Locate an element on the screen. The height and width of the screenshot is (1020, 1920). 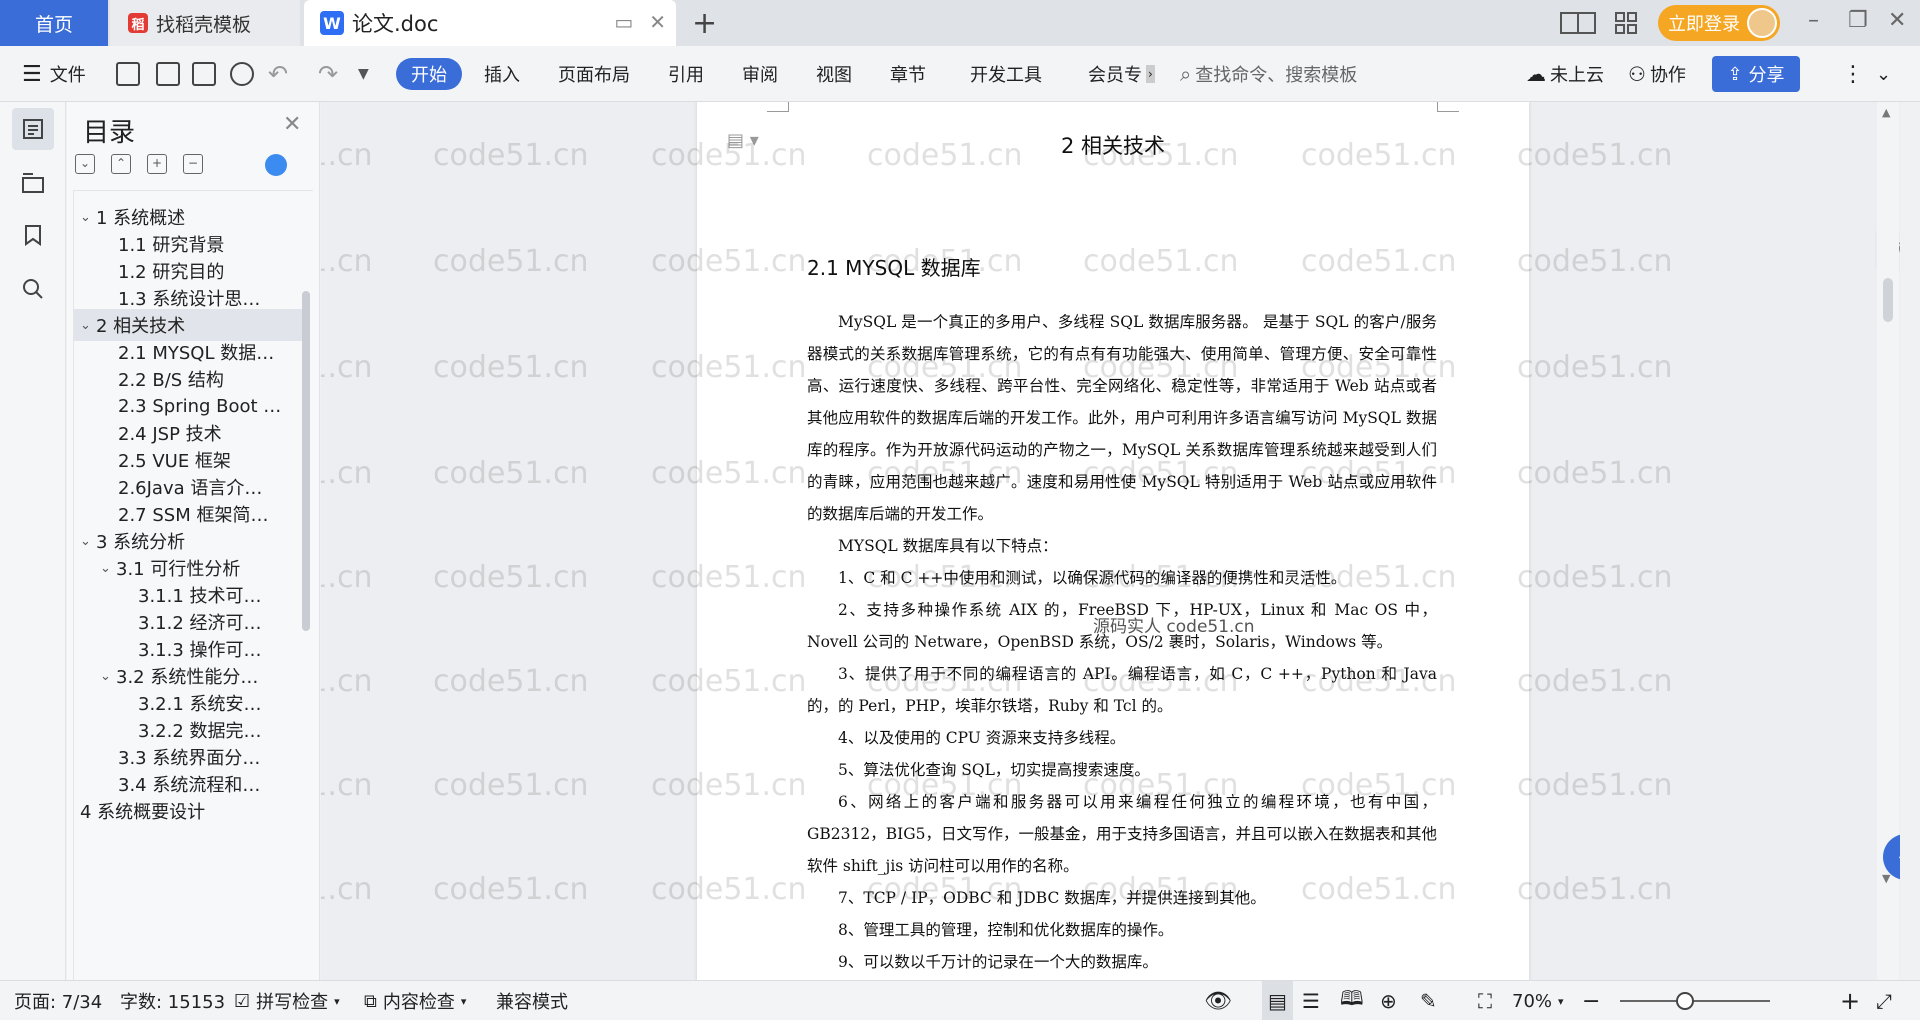
list-item: 1、C 和 C ++中使用和测试，以确保源代码的编译器的便携性和灵活性。 is located at coordinates (1092, 578).